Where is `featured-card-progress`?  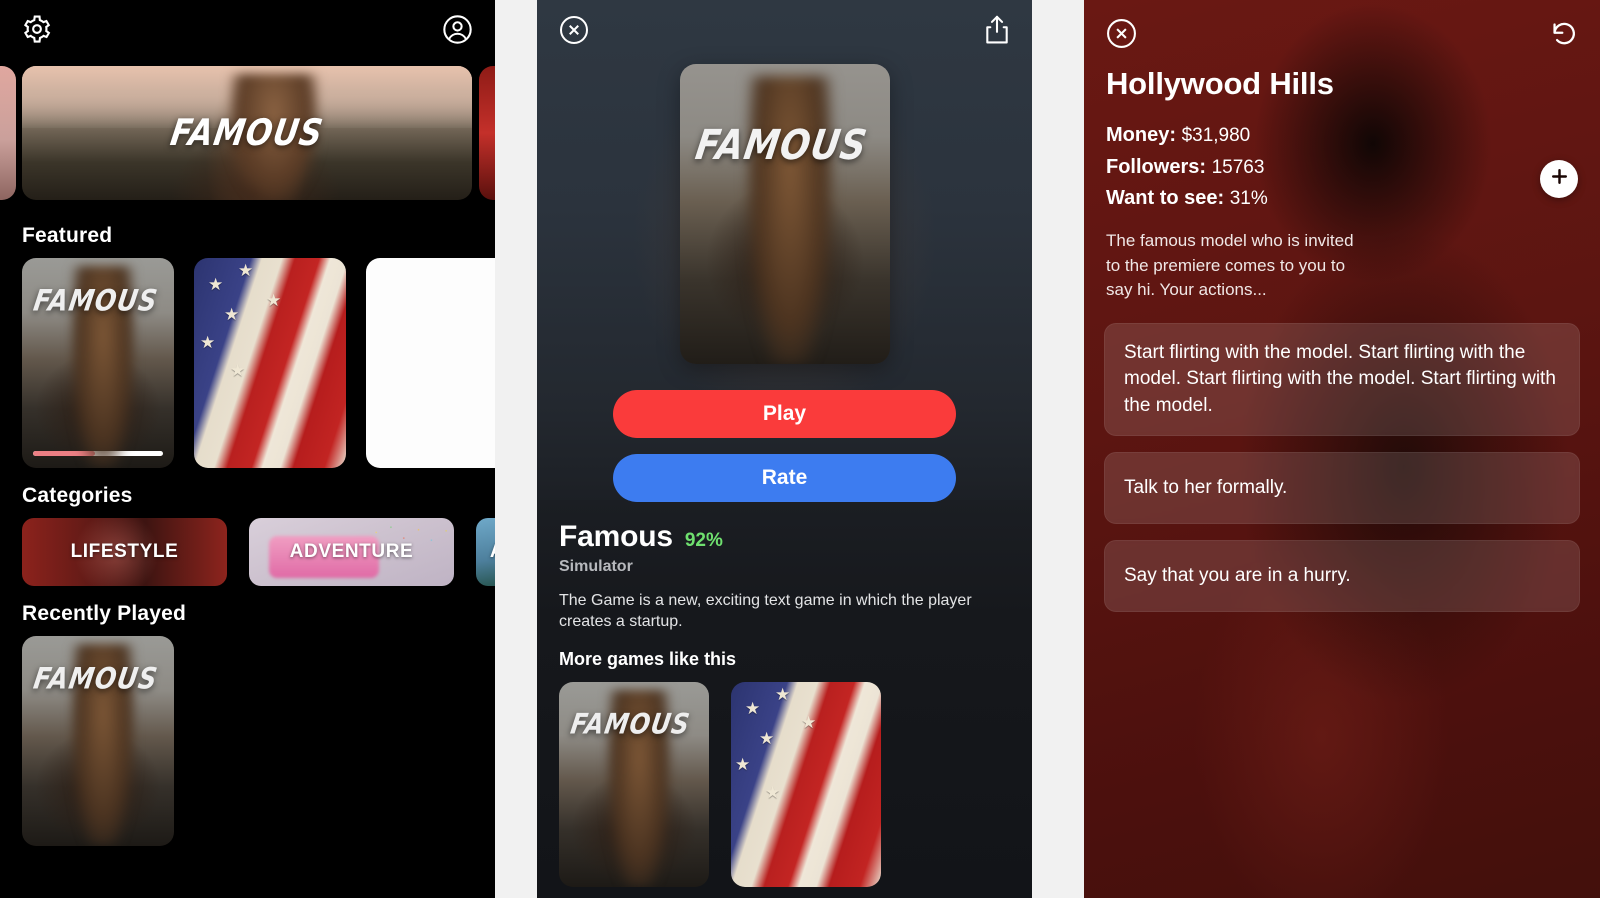 featured-card-progress is located at coordinates (98, 453).